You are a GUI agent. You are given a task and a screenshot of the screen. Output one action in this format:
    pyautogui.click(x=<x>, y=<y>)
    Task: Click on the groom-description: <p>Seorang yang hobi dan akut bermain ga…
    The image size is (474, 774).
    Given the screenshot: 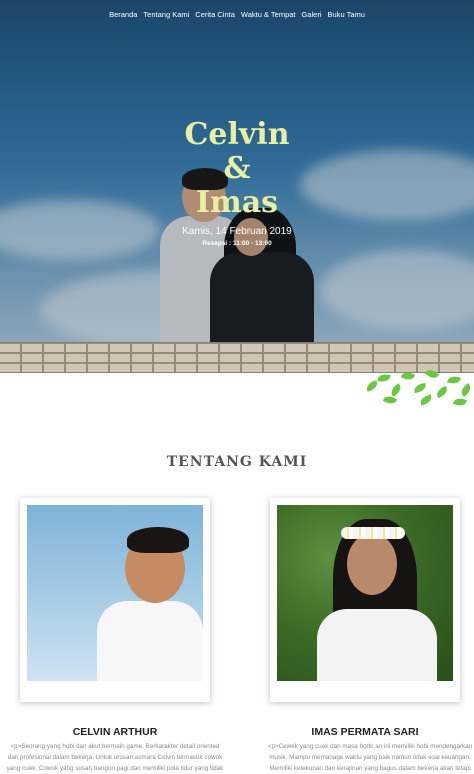 What is the action you would take?
    pyautogui.click(x=120, y=757)
    